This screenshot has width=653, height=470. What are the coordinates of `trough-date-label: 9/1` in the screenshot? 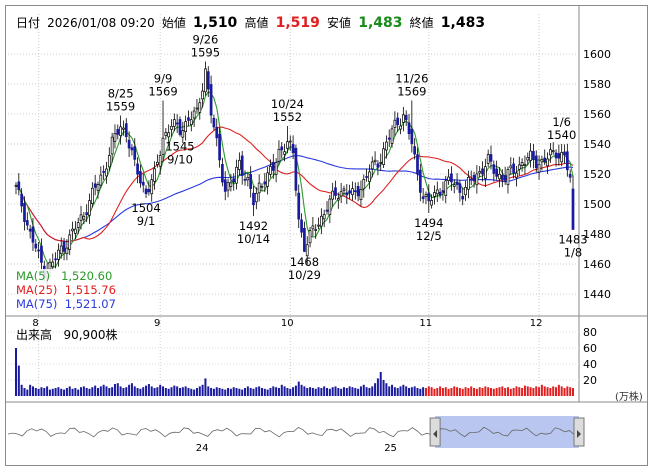 It's located at (146, 221).